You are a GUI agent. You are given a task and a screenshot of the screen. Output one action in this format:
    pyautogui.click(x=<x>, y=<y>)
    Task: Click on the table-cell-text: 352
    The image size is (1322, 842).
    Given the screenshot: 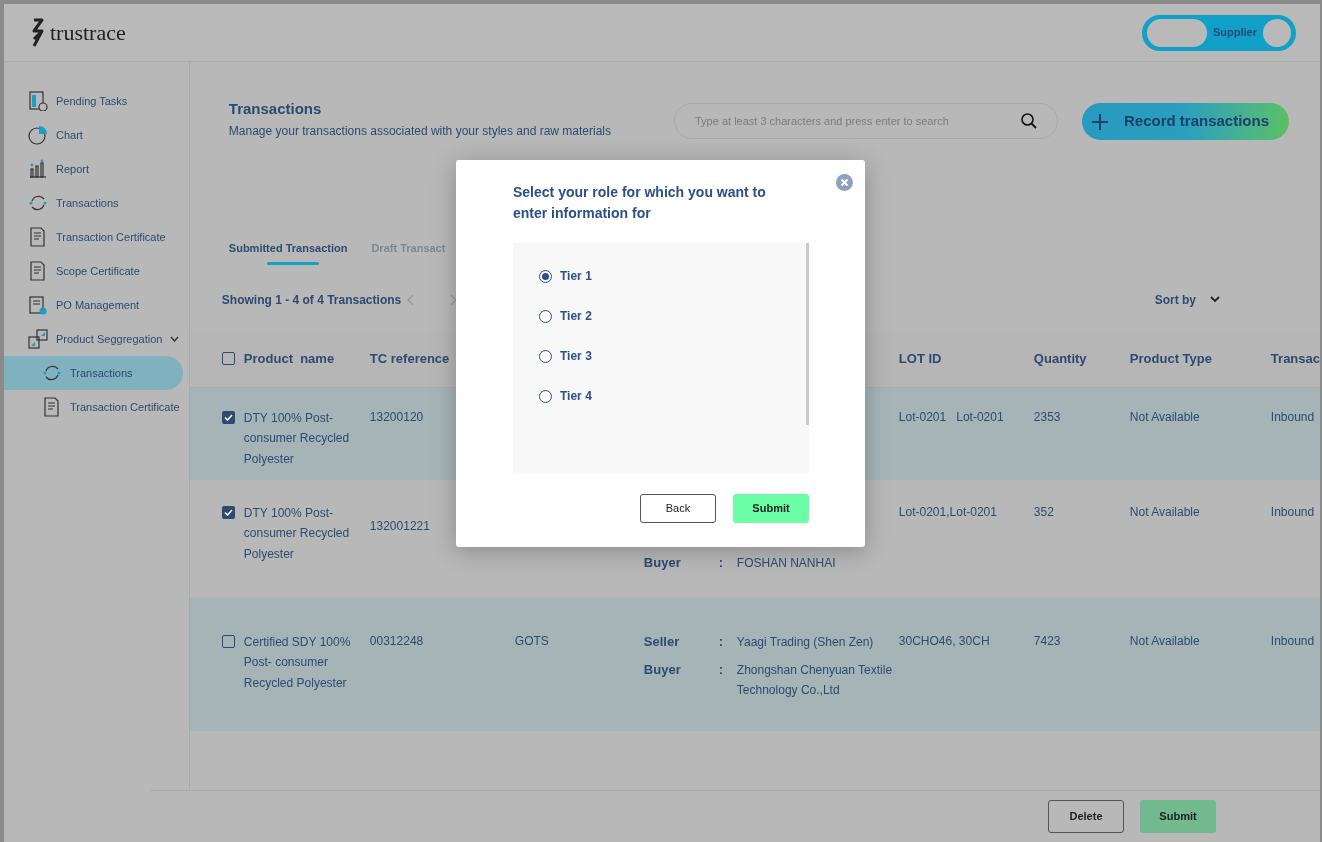 What is the action you would take?
    pyautogui.click(x=1044, y=512)
    